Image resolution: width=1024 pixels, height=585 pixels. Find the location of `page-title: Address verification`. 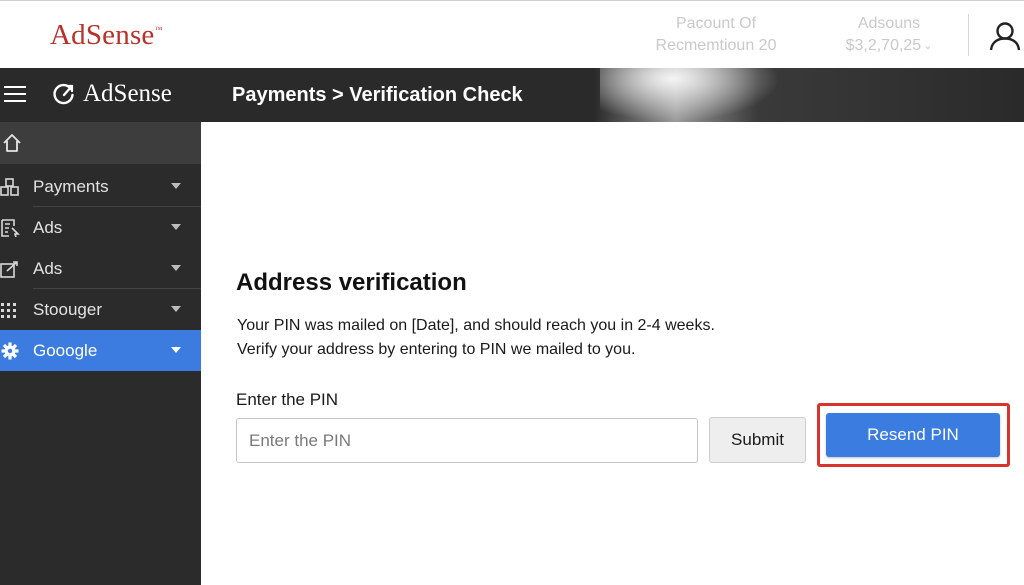

page-title: Address verification is located at coordinates (351, 282).